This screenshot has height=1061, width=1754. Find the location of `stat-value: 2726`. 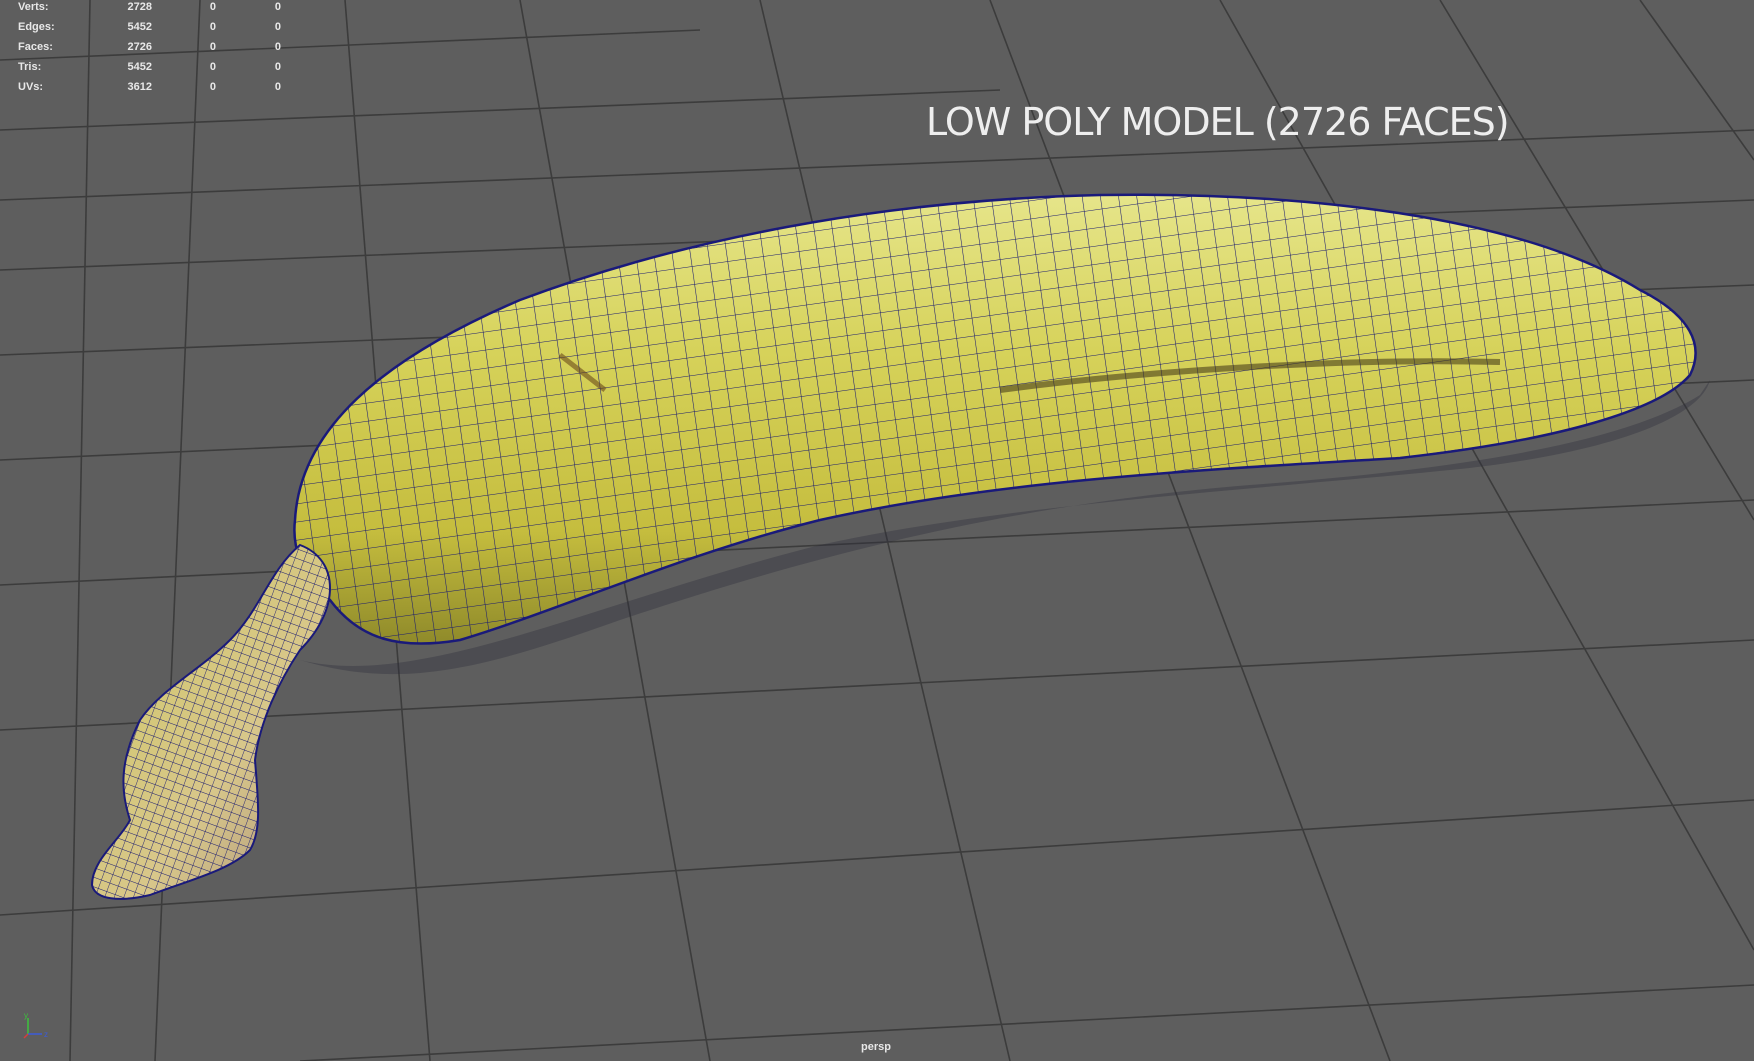

stat-value: 2726 is located at coordinates (139, 47).